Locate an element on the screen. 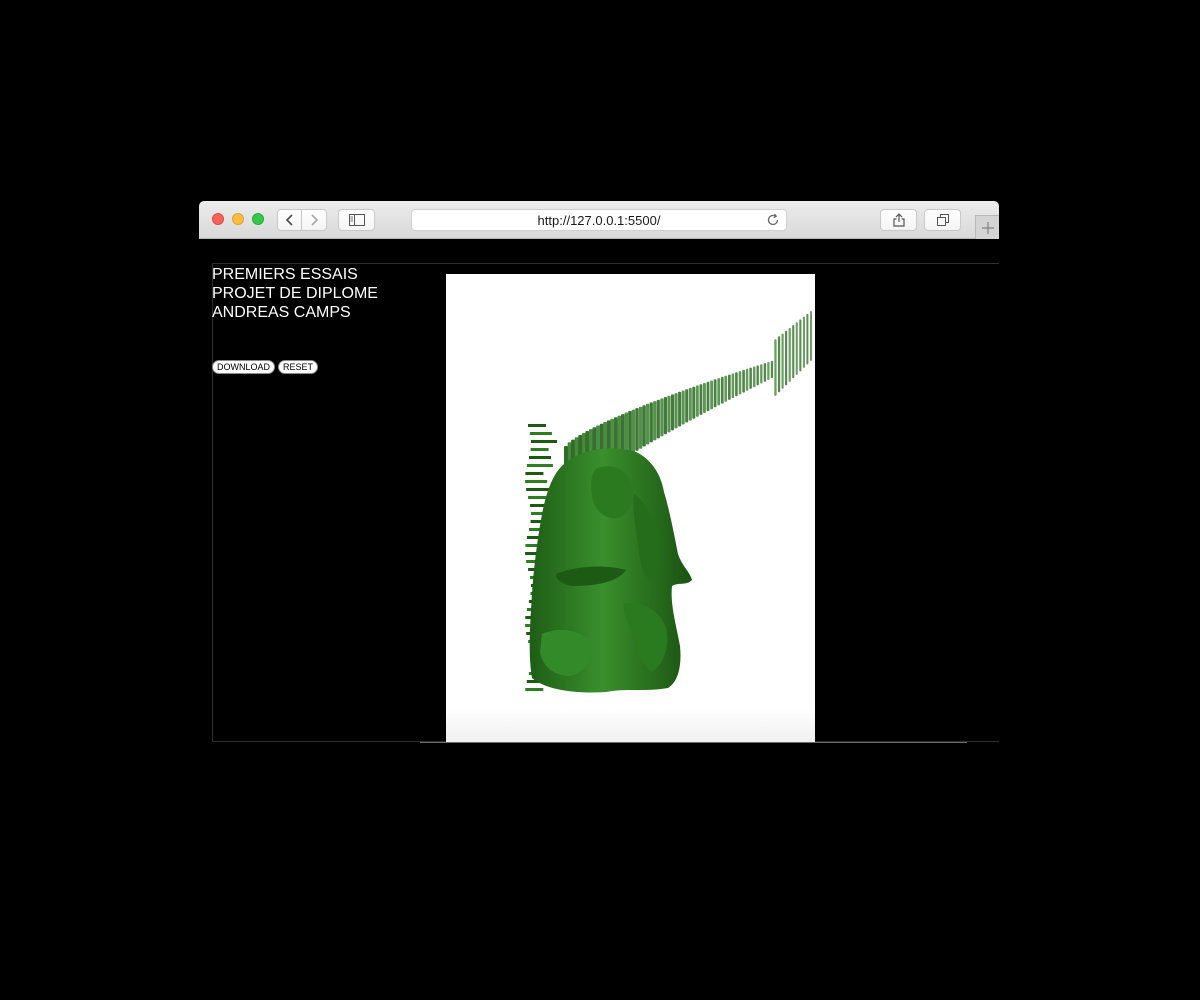 The width and height of the screenshot is (1200, 1000). tab-overview-button is located at coordinates (942, 220).